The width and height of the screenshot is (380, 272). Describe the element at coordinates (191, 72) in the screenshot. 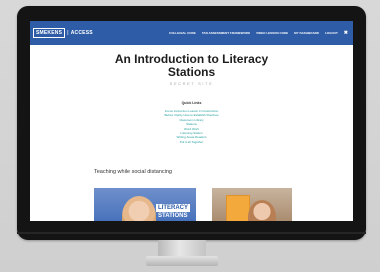

I see `page-title-line2: Stations` at that location.